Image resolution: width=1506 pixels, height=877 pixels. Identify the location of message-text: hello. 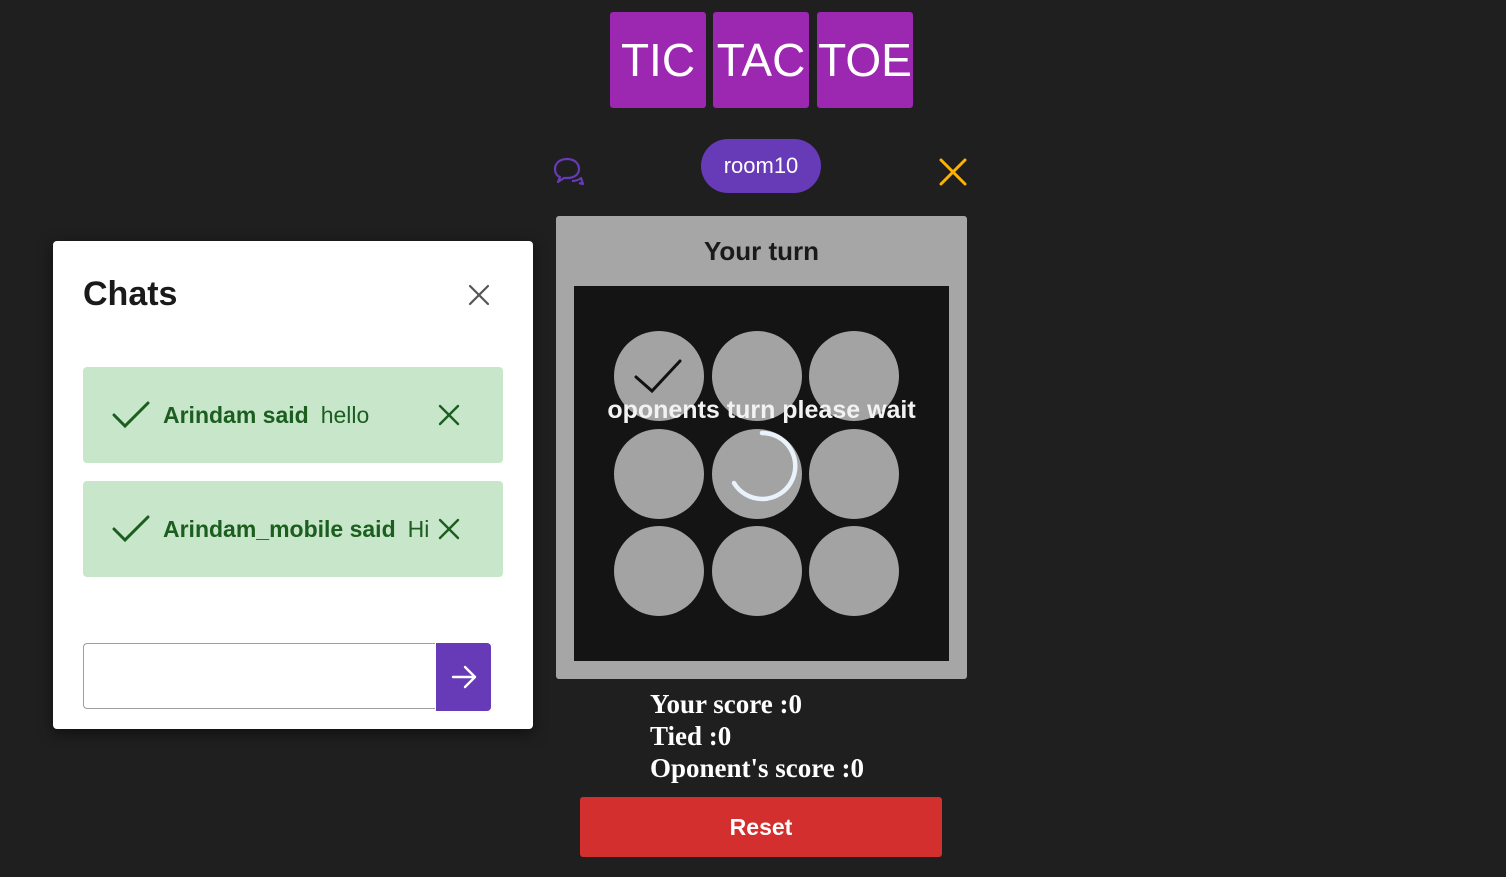
(345, 414).